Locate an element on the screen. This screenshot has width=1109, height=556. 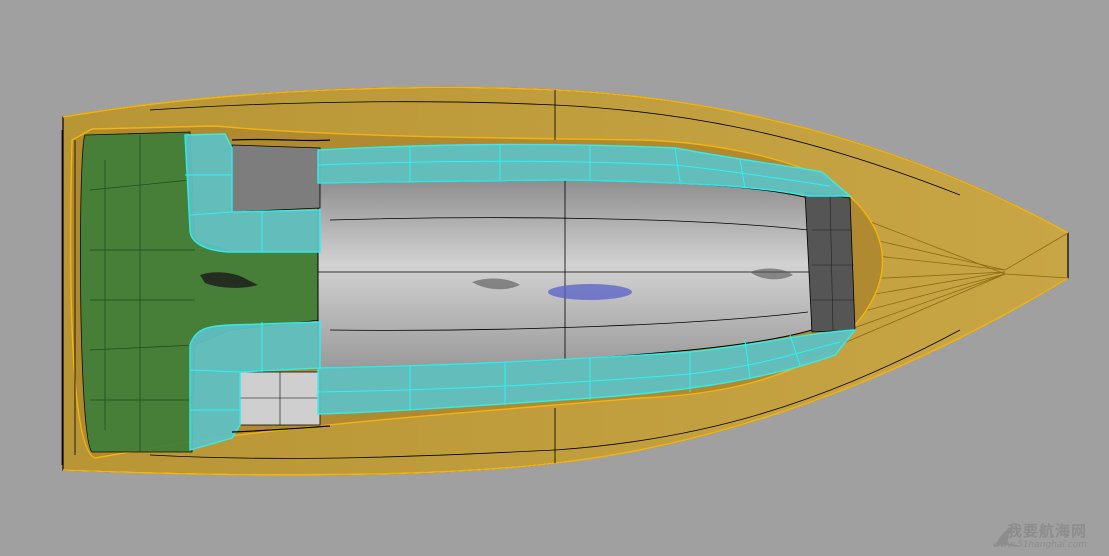
watermark-title: 我要航海网 is located at coordinates (1046, 531).